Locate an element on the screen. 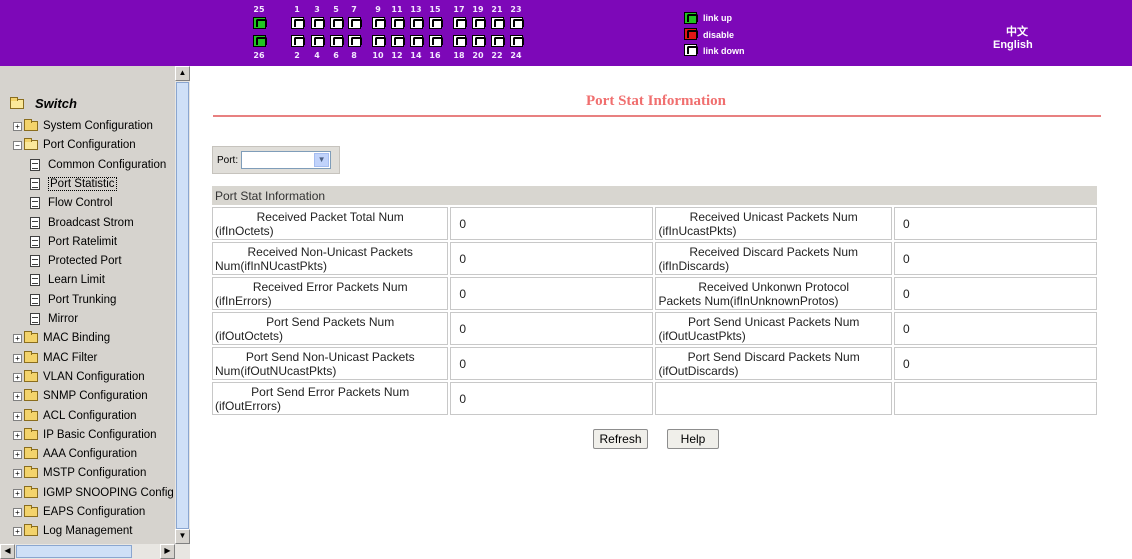  port-number-label: 25 is located at coordinates (259, 9).